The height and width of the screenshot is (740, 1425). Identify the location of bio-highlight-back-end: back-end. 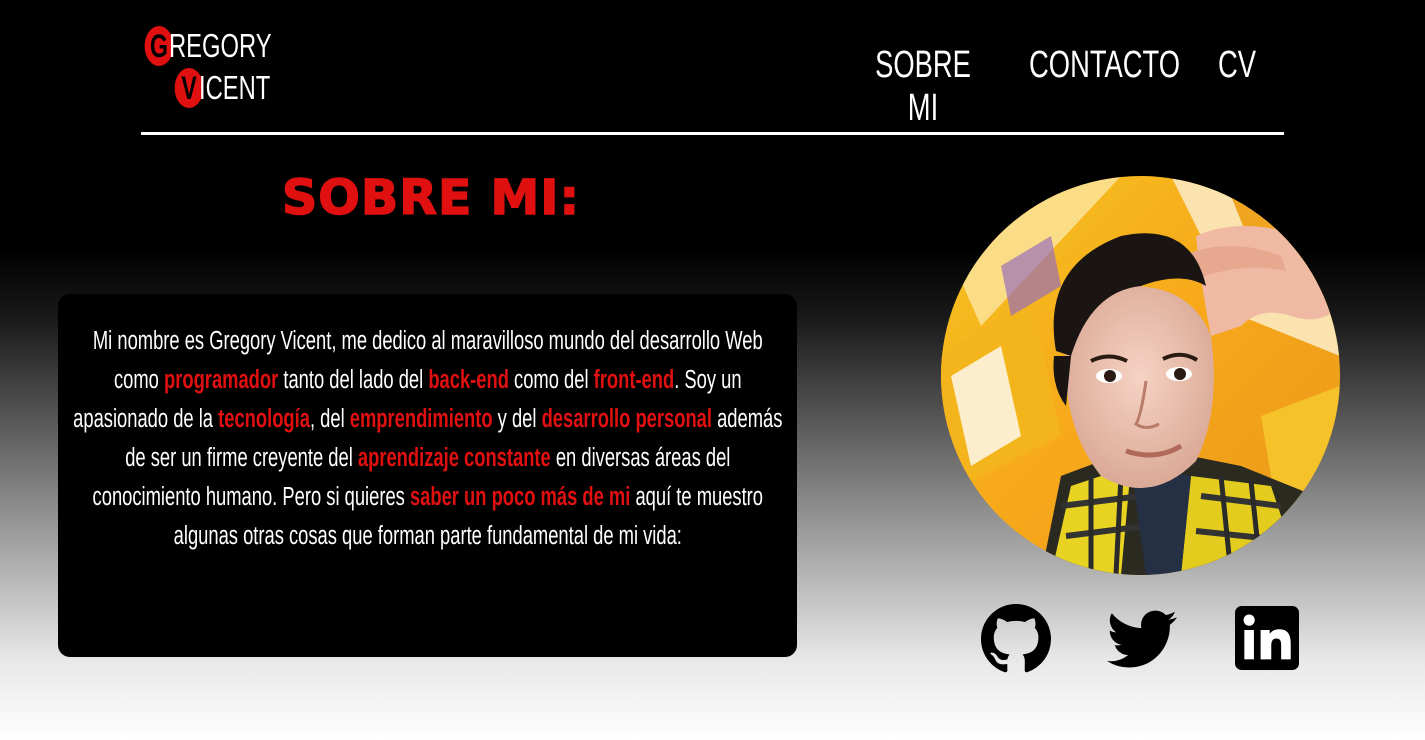
(468, 380).